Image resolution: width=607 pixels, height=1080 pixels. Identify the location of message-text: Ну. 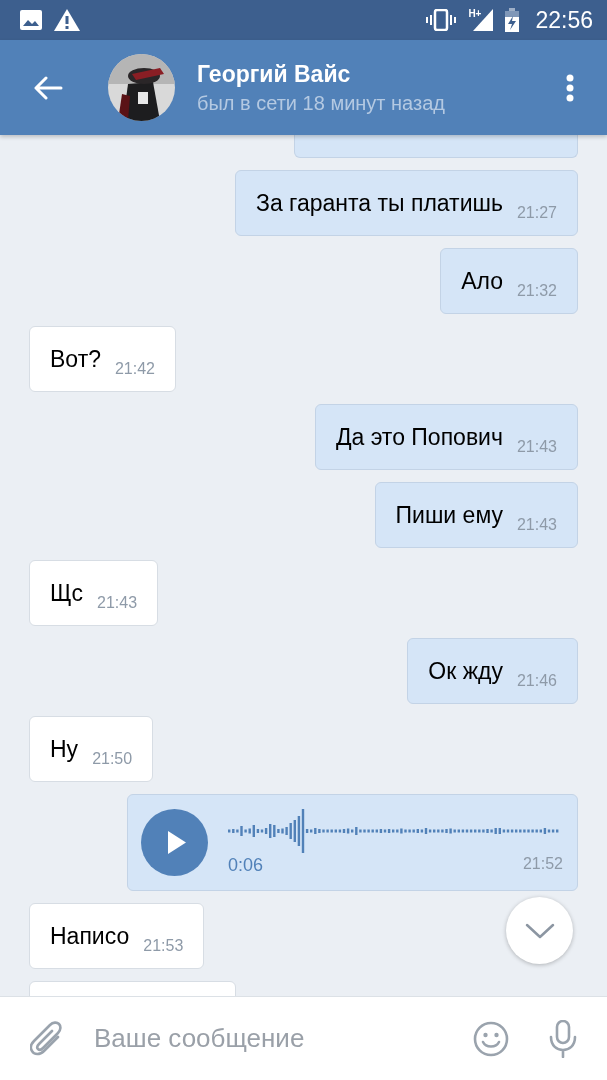
(64, 749).